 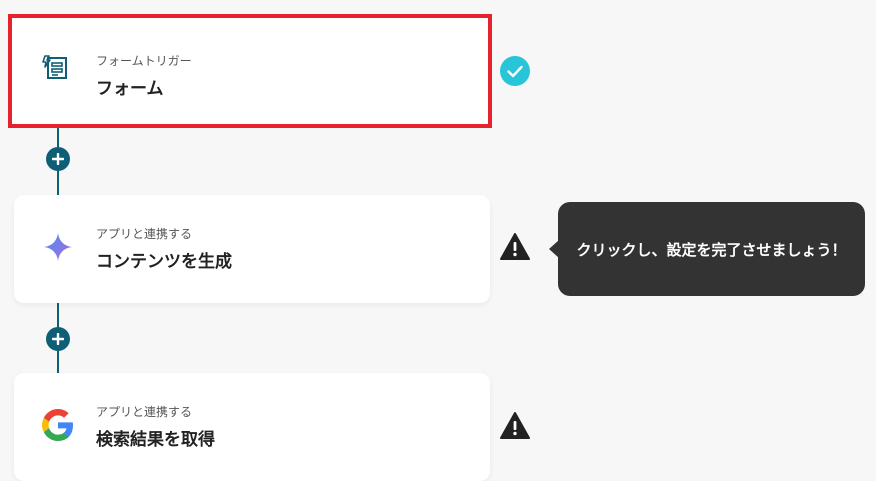 I want to click on step-title: 検索結果を取得, so click(x=155, y=440).